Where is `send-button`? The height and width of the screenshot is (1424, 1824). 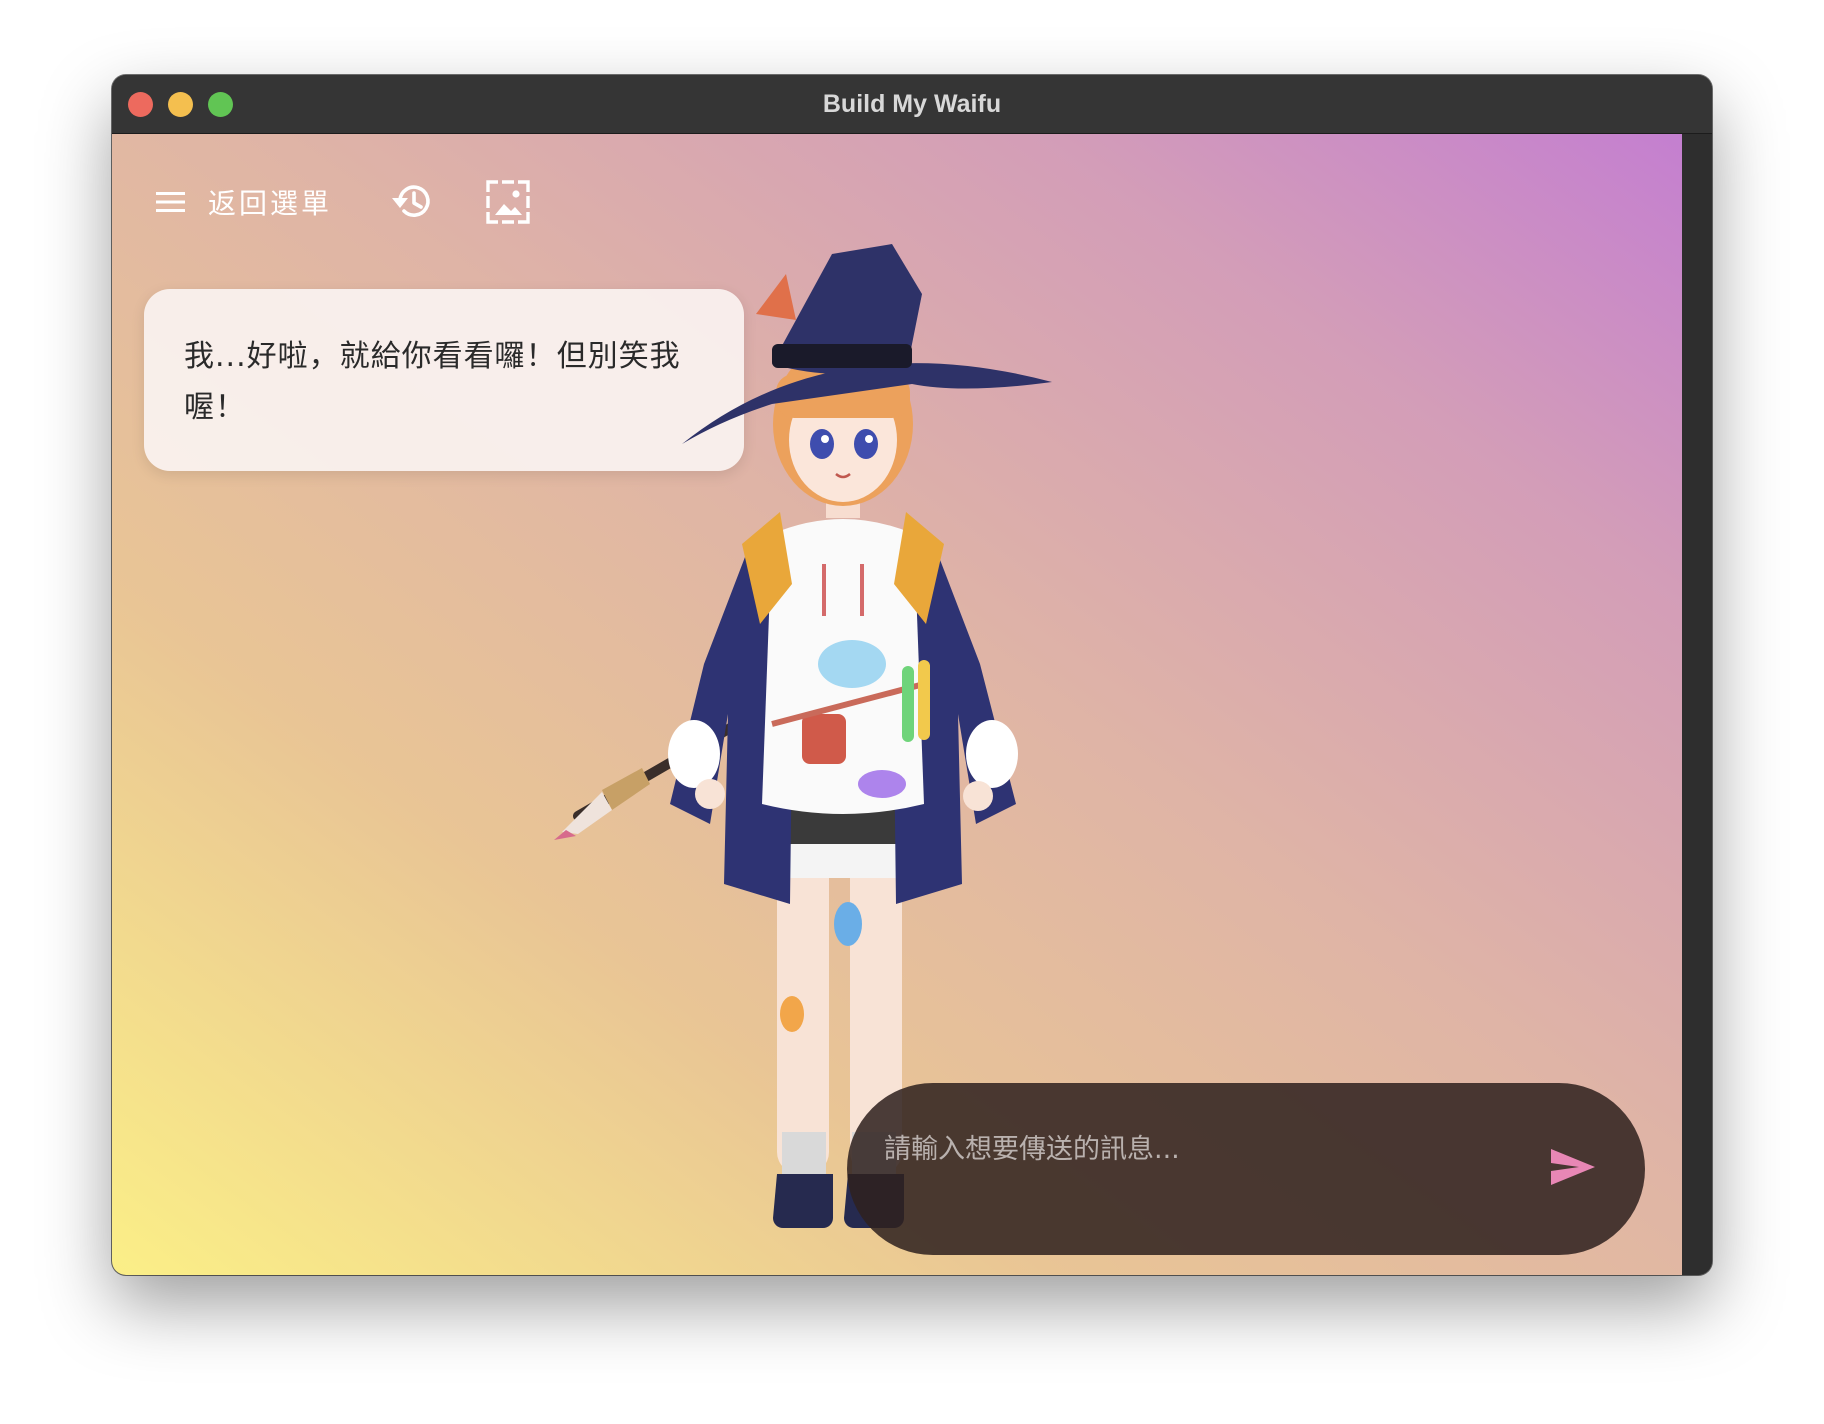 send-button is located at coordinates (1573, 1169).